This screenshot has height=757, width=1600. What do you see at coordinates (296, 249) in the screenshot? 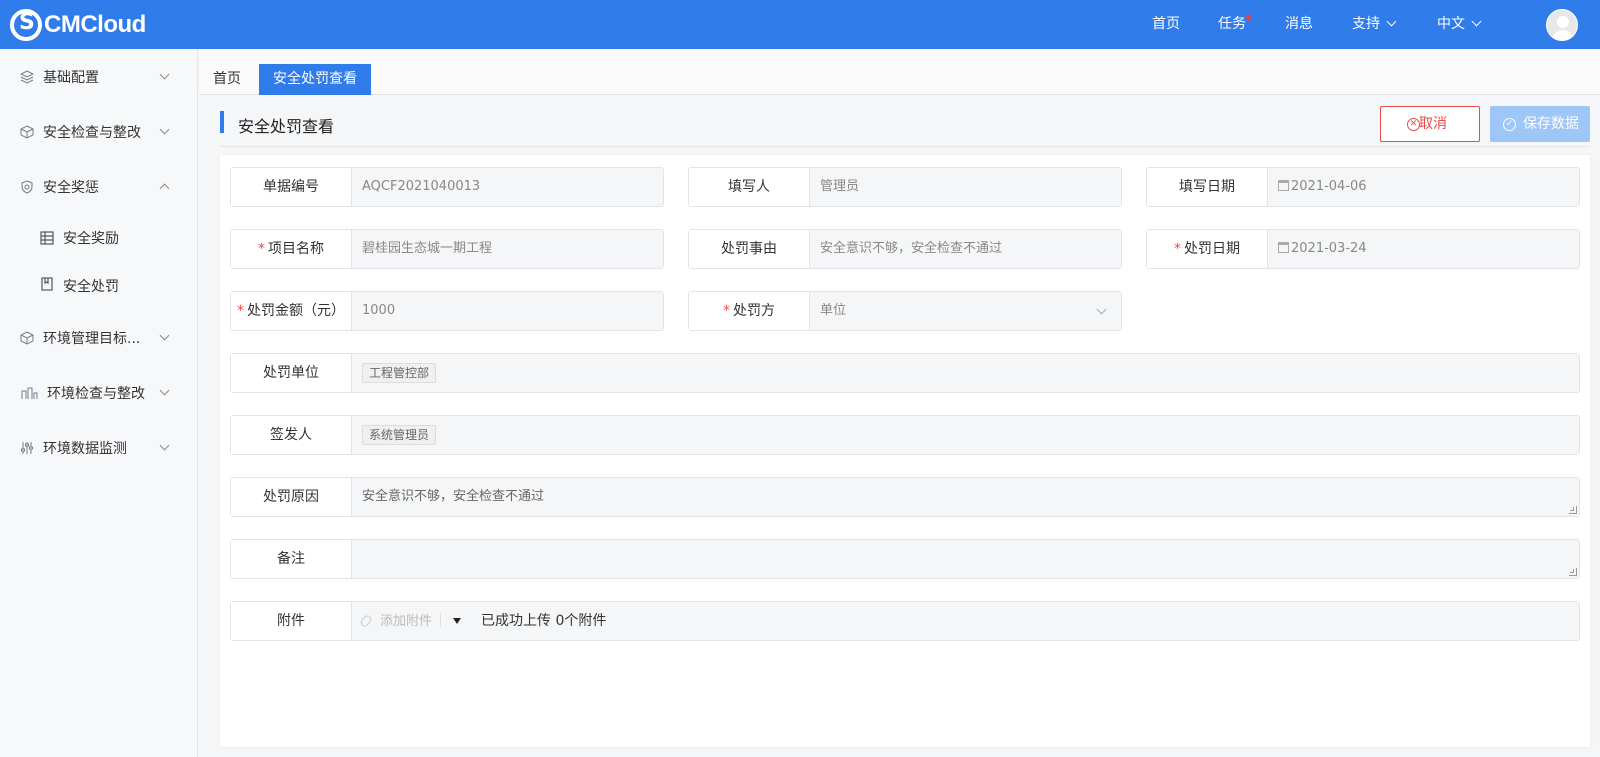
I see `field-label-text: 项目名称` at bounding box center [296, 249].